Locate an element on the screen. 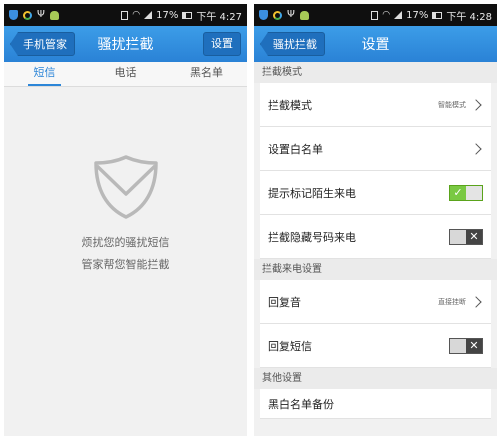  tab-sms: 短信 is located at coordinates (44, 74).